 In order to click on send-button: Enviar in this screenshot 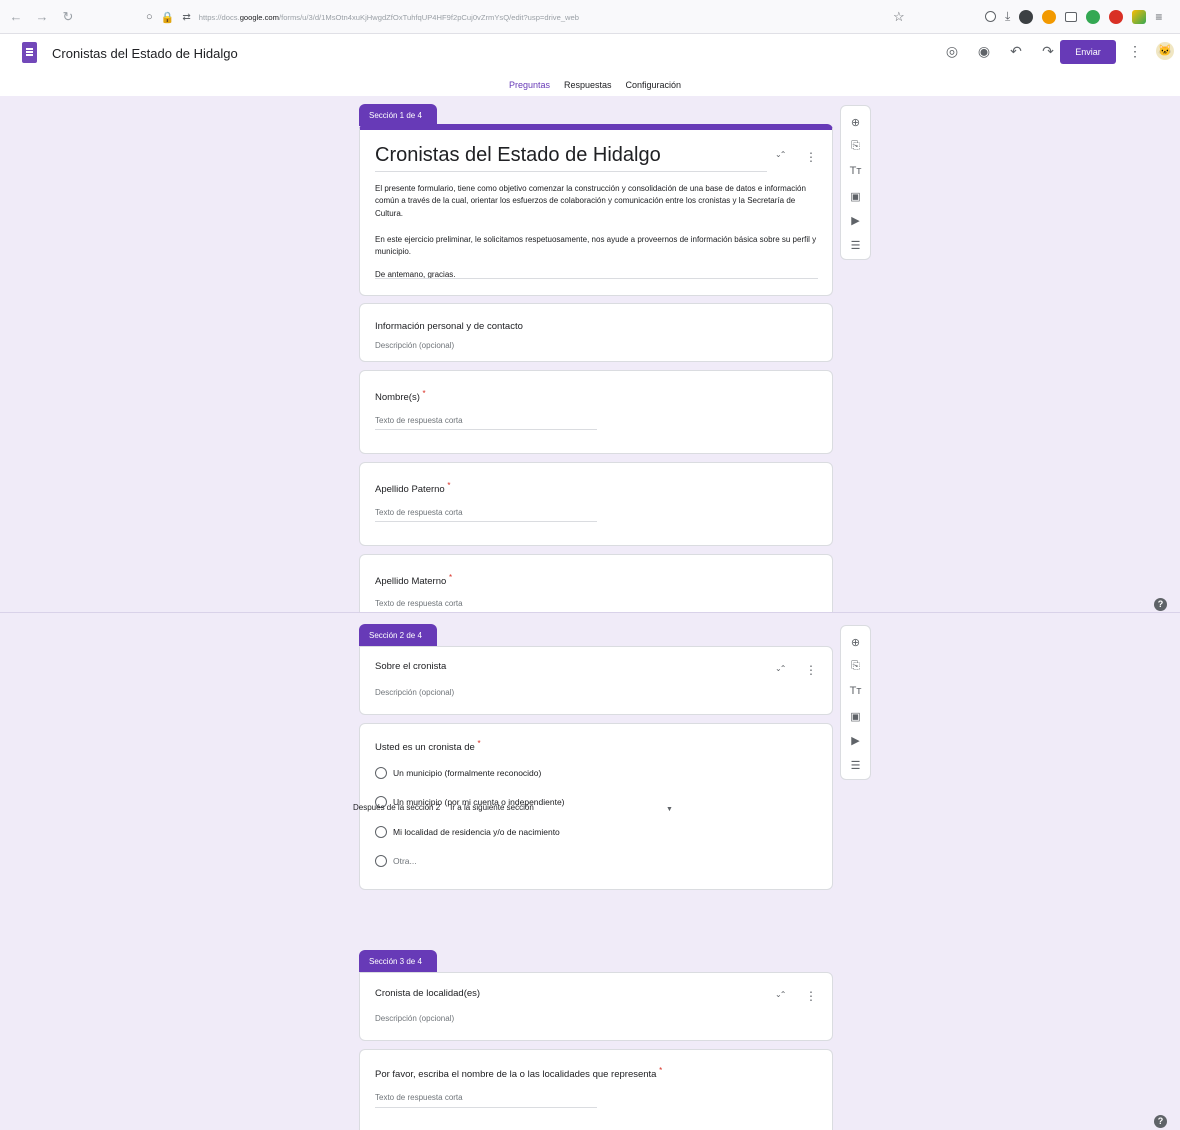, I will do `click(1088, 52)`.